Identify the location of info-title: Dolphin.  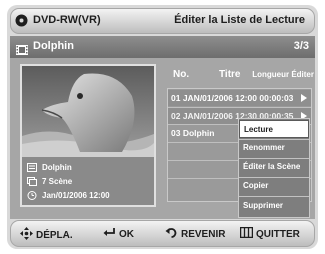
(57, 167).